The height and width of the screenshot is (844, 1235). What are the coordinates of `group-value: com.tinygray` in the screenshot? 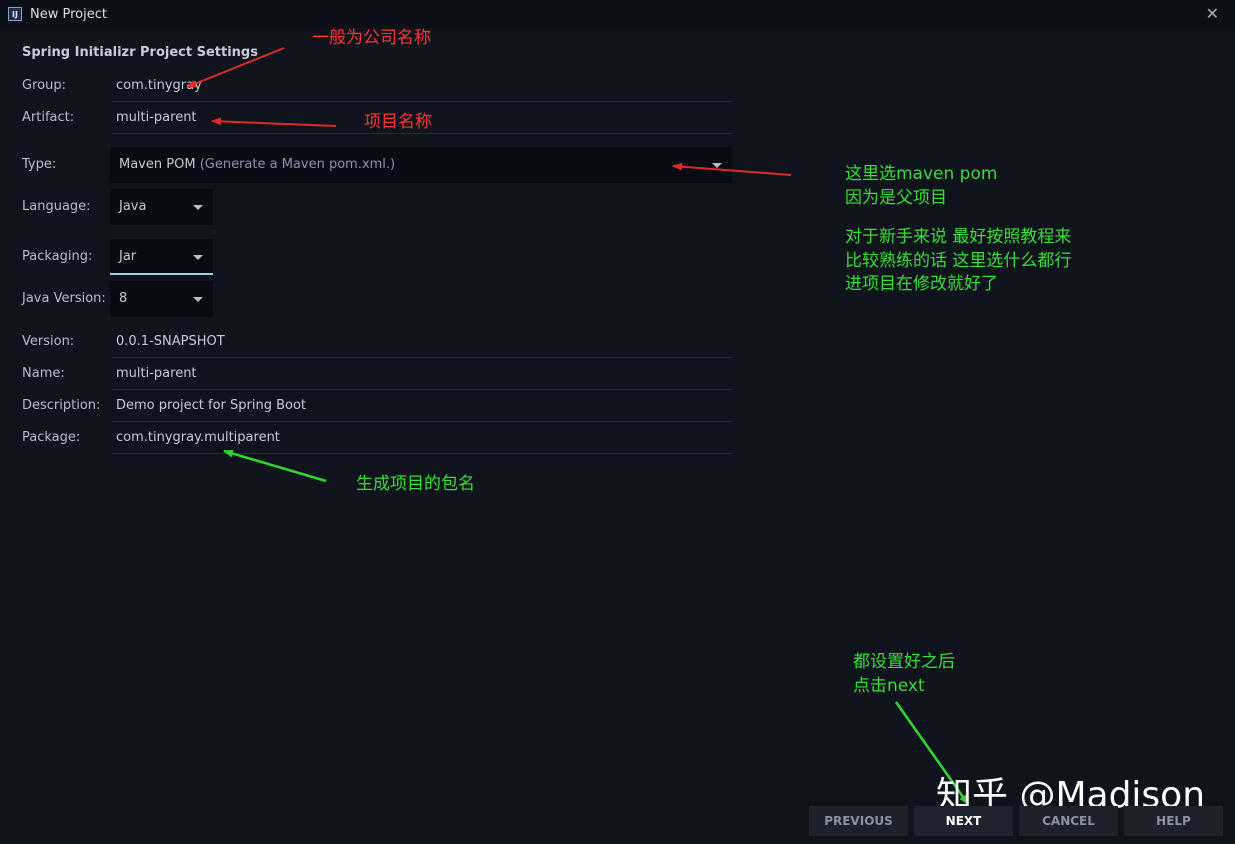 It's located at (159, 85).